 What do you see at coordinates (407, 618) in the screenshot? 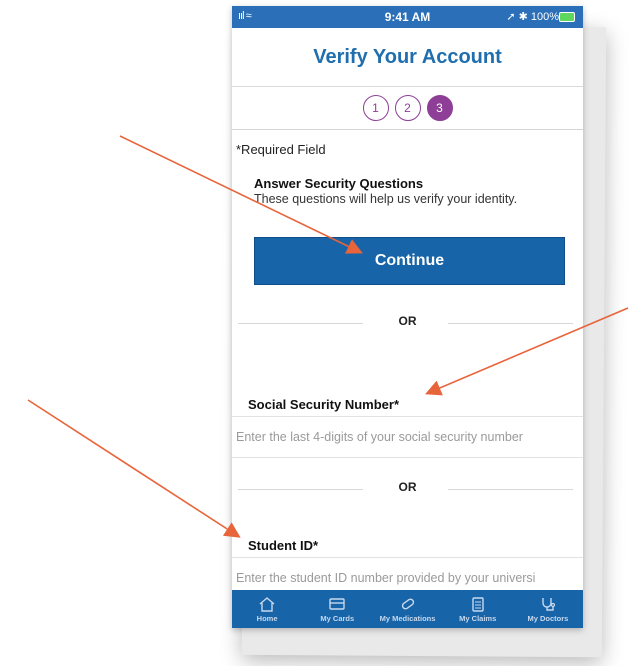
I see `tab-label: My Medications` at bounding box center [407, 618].